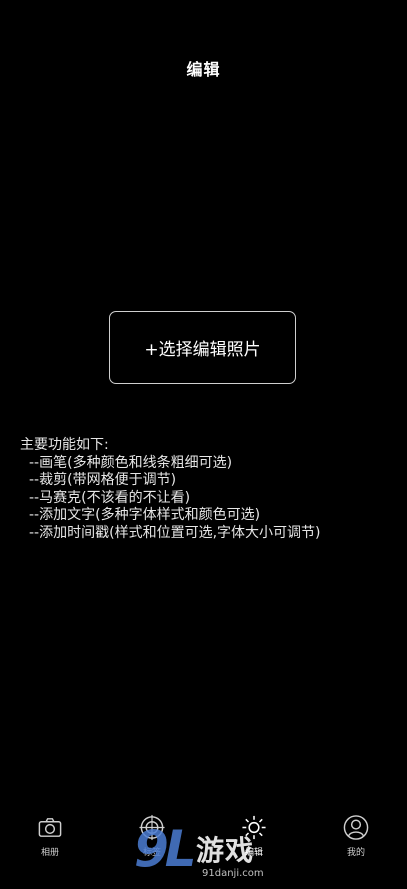 This screenshot has height=889, width=407. Describe the element at coordinates (50, 827) in the screenshot. I see `camera-icon` at that location.